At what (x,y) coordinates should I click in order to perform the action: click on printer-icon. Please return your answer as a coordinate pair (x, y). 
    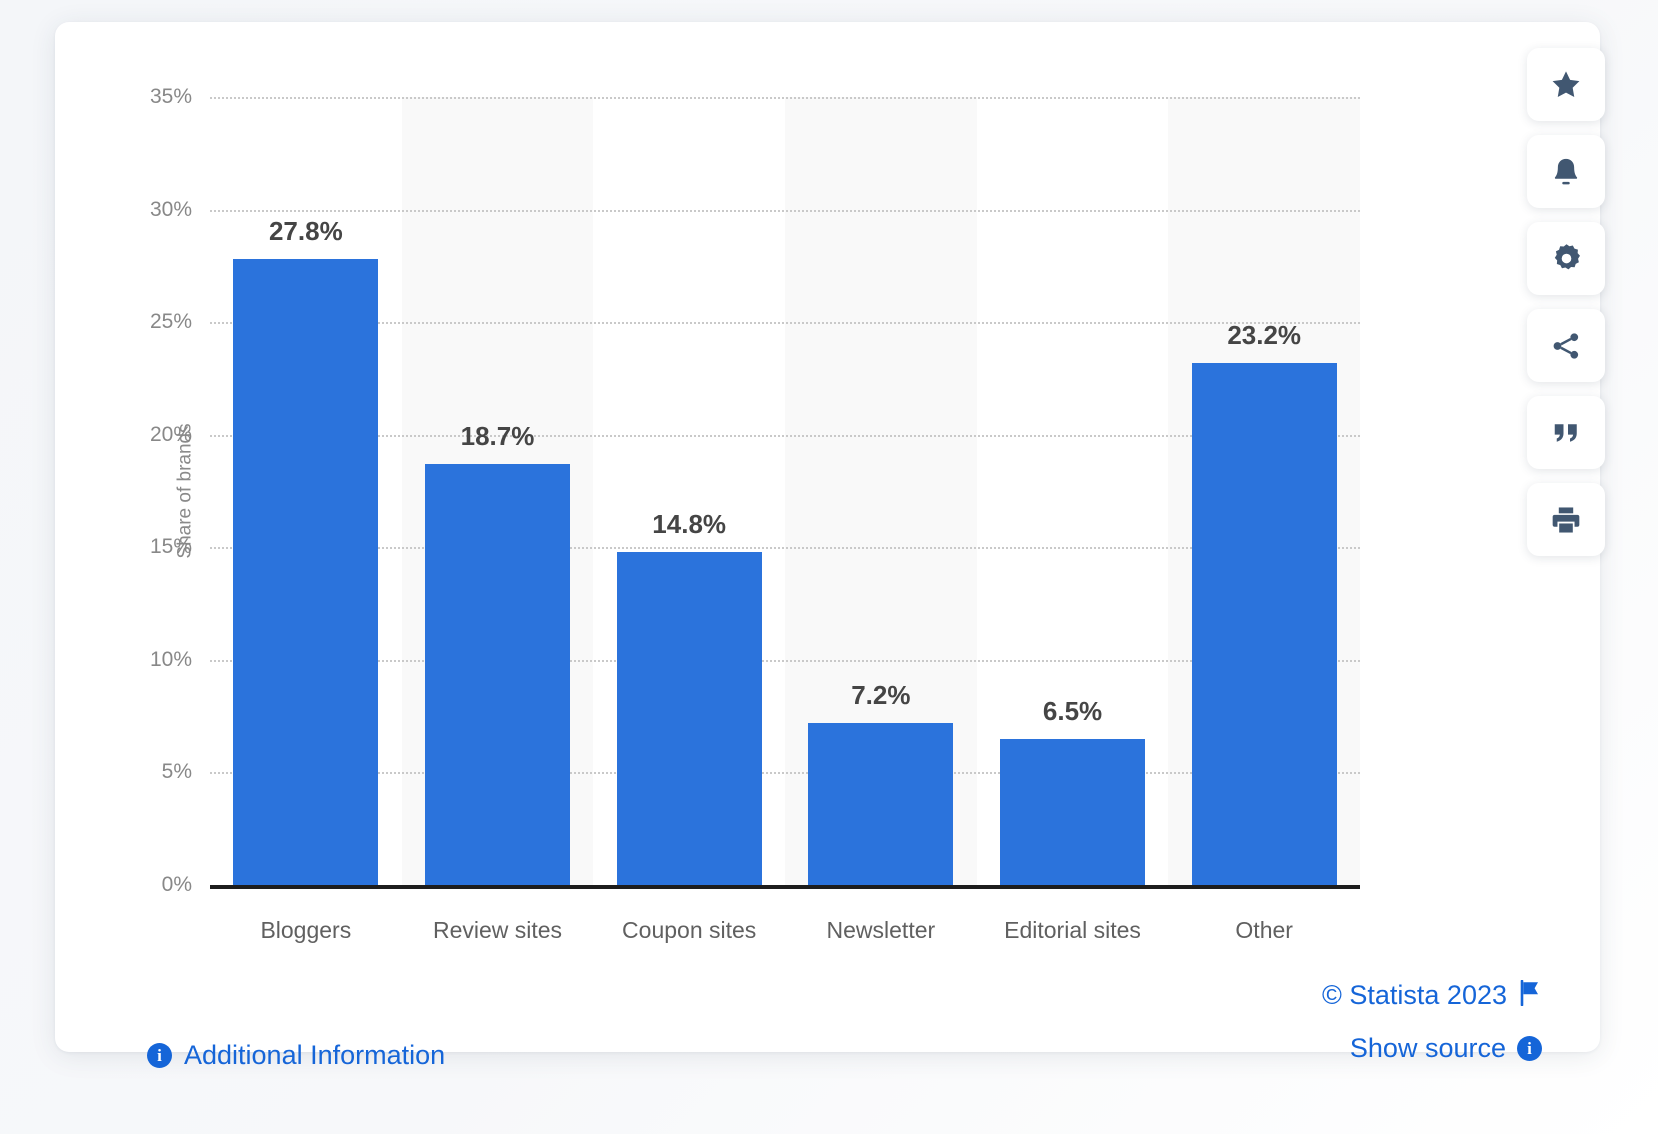
    Looking at the image, I should click on (1566, 520).